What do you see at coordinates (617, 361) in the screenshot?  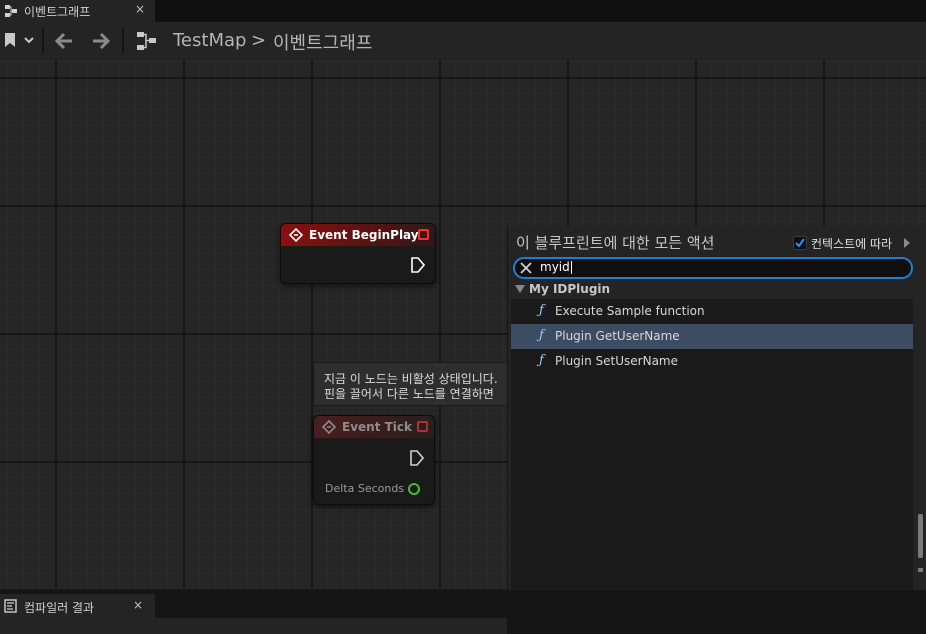 I see `action-item-label: Plugin SetUserName` at bounding box center [617, 361].